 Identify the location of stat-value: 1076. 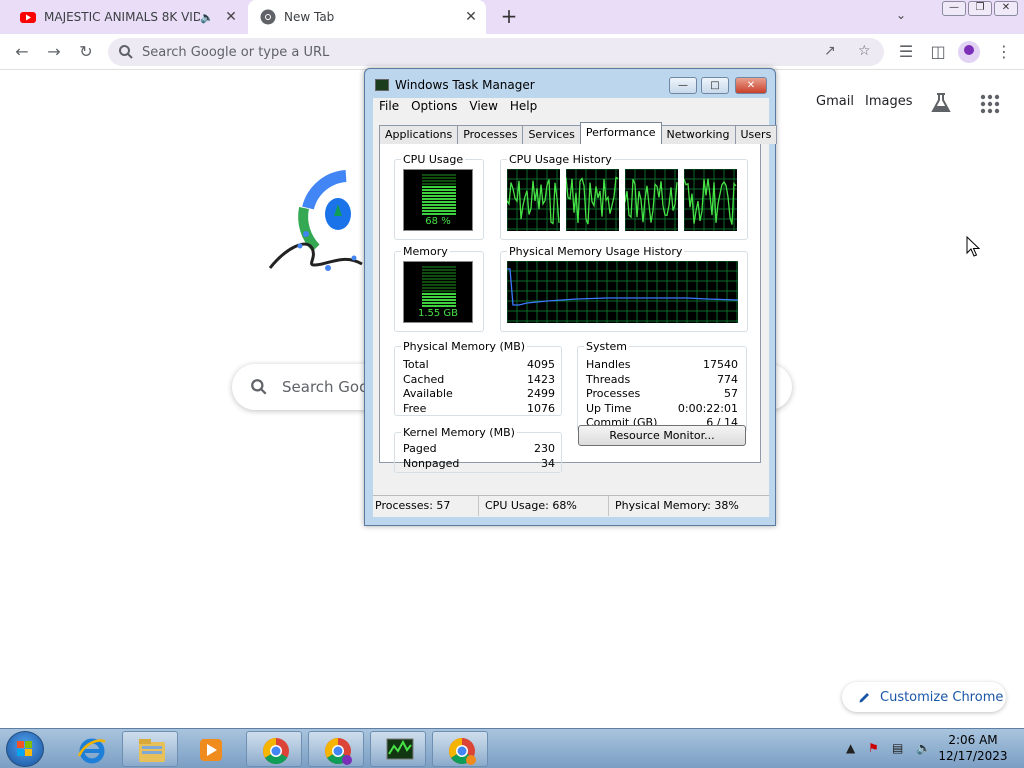
(541, 408).